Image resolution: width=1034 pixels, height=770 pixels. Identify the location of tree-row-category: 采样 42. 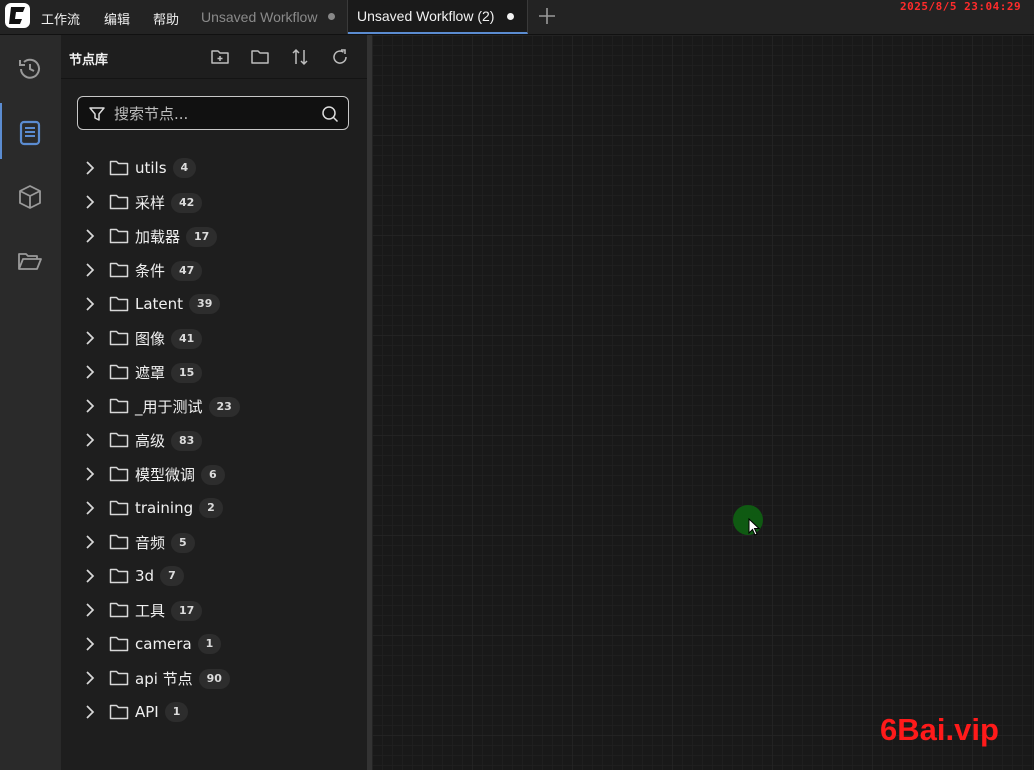
(214, 202).